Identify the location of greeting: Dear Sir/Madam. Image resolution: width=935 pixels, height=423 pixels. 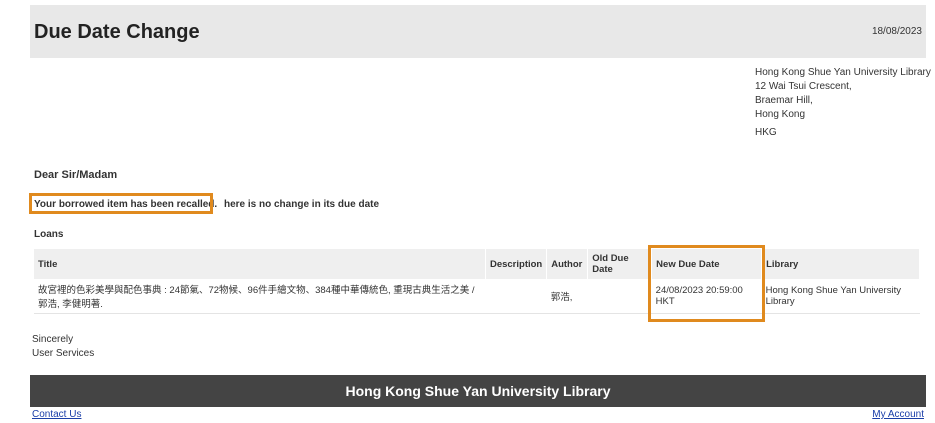
(76, 175).